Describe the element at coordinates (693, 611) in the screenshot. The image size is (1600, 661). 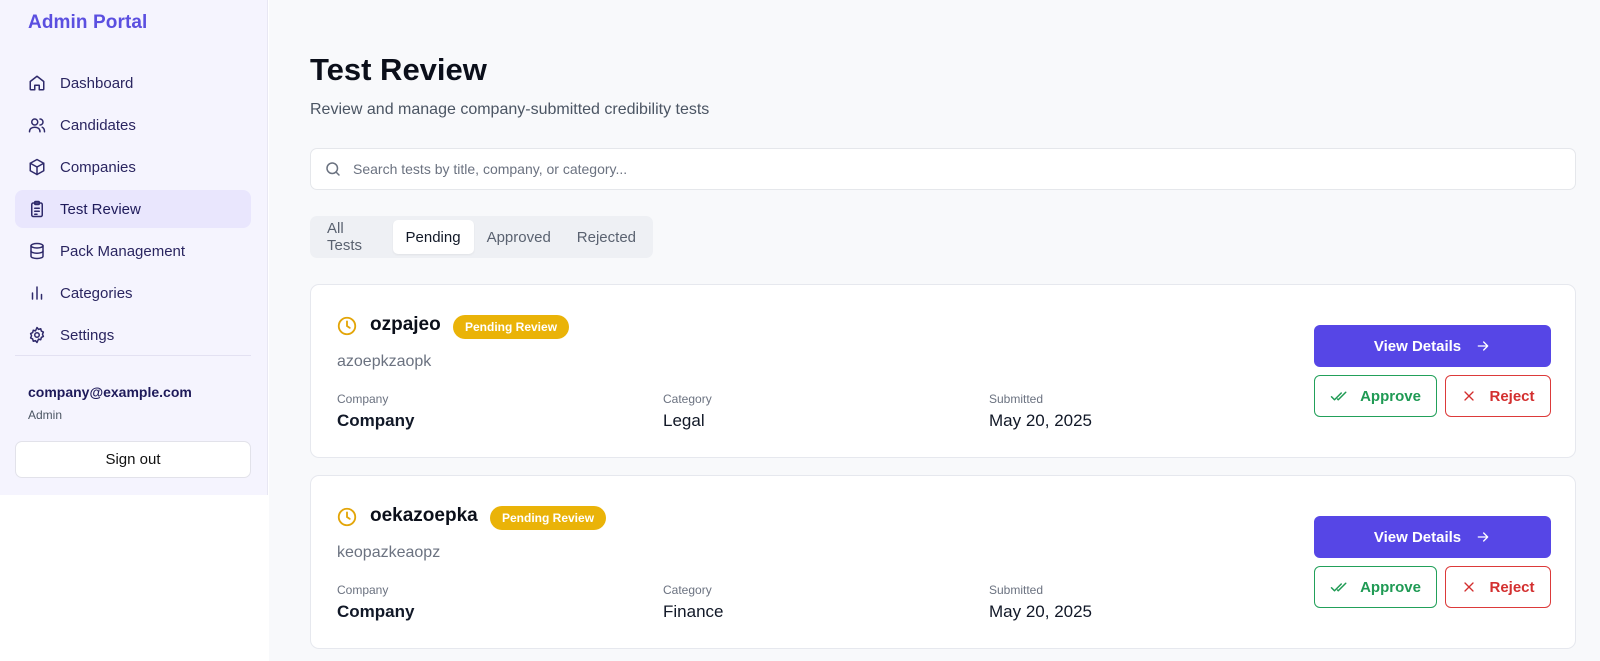
I see `category-value: Finance` at that location.